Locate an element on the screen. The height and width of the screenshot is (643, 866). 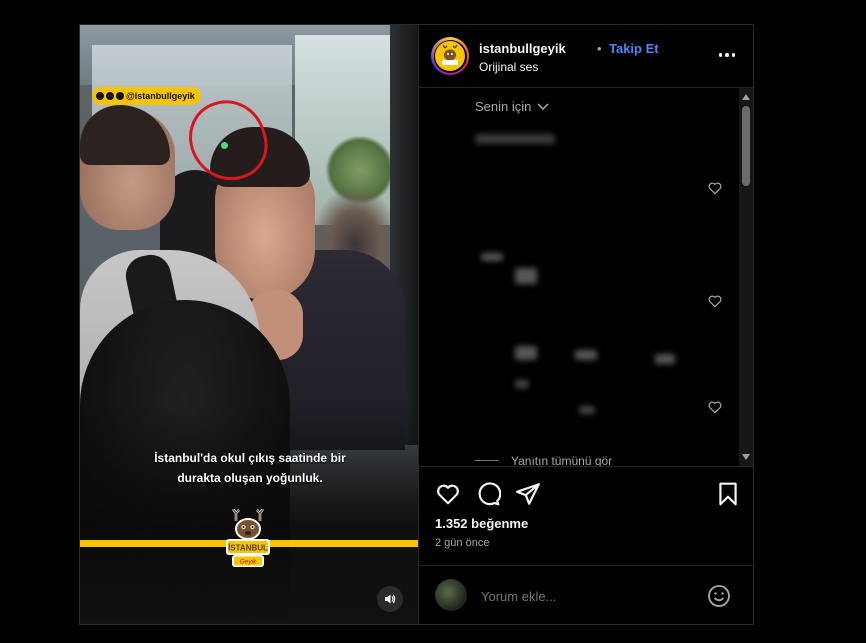
post-actions: 1.352 beğenme 2 gün önce is located at coordinates (586, 516).